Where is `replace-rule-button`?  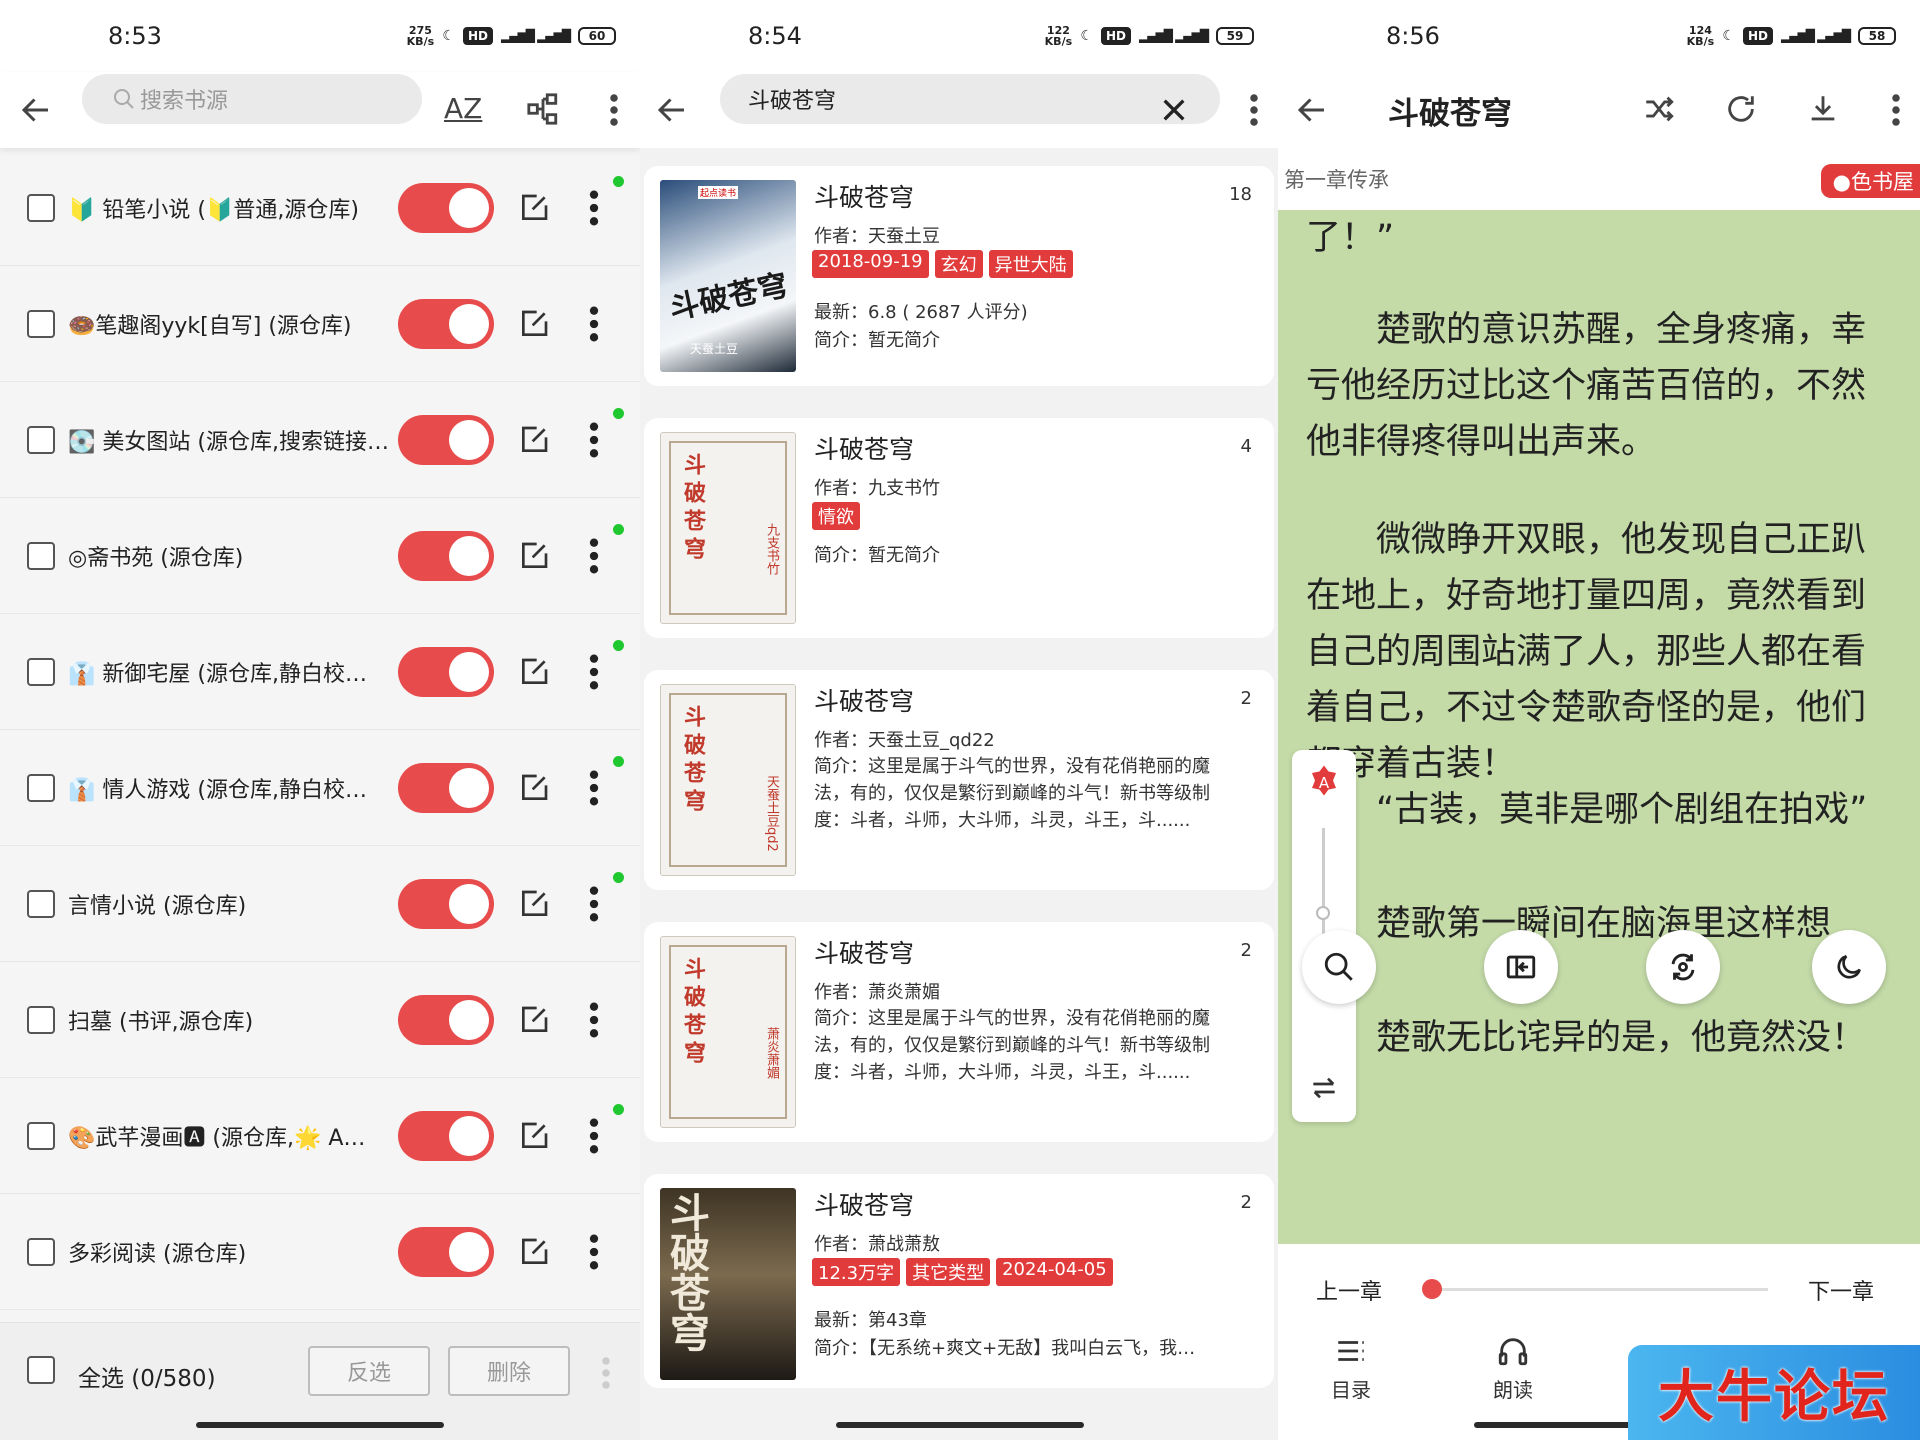 replace-rule-button is located at coordinates (1683, 967).